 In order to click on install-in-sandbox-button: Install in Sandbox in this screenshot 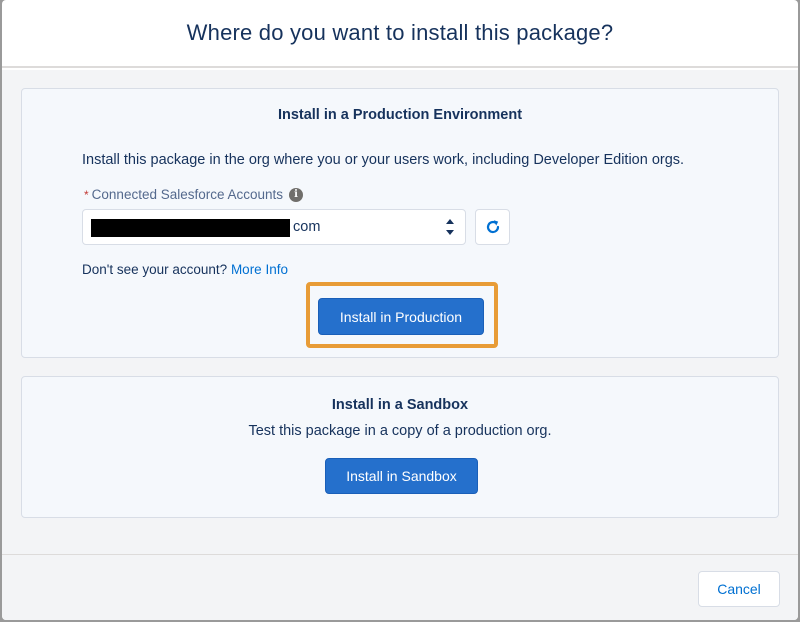, I will do `click(401, 476)`.